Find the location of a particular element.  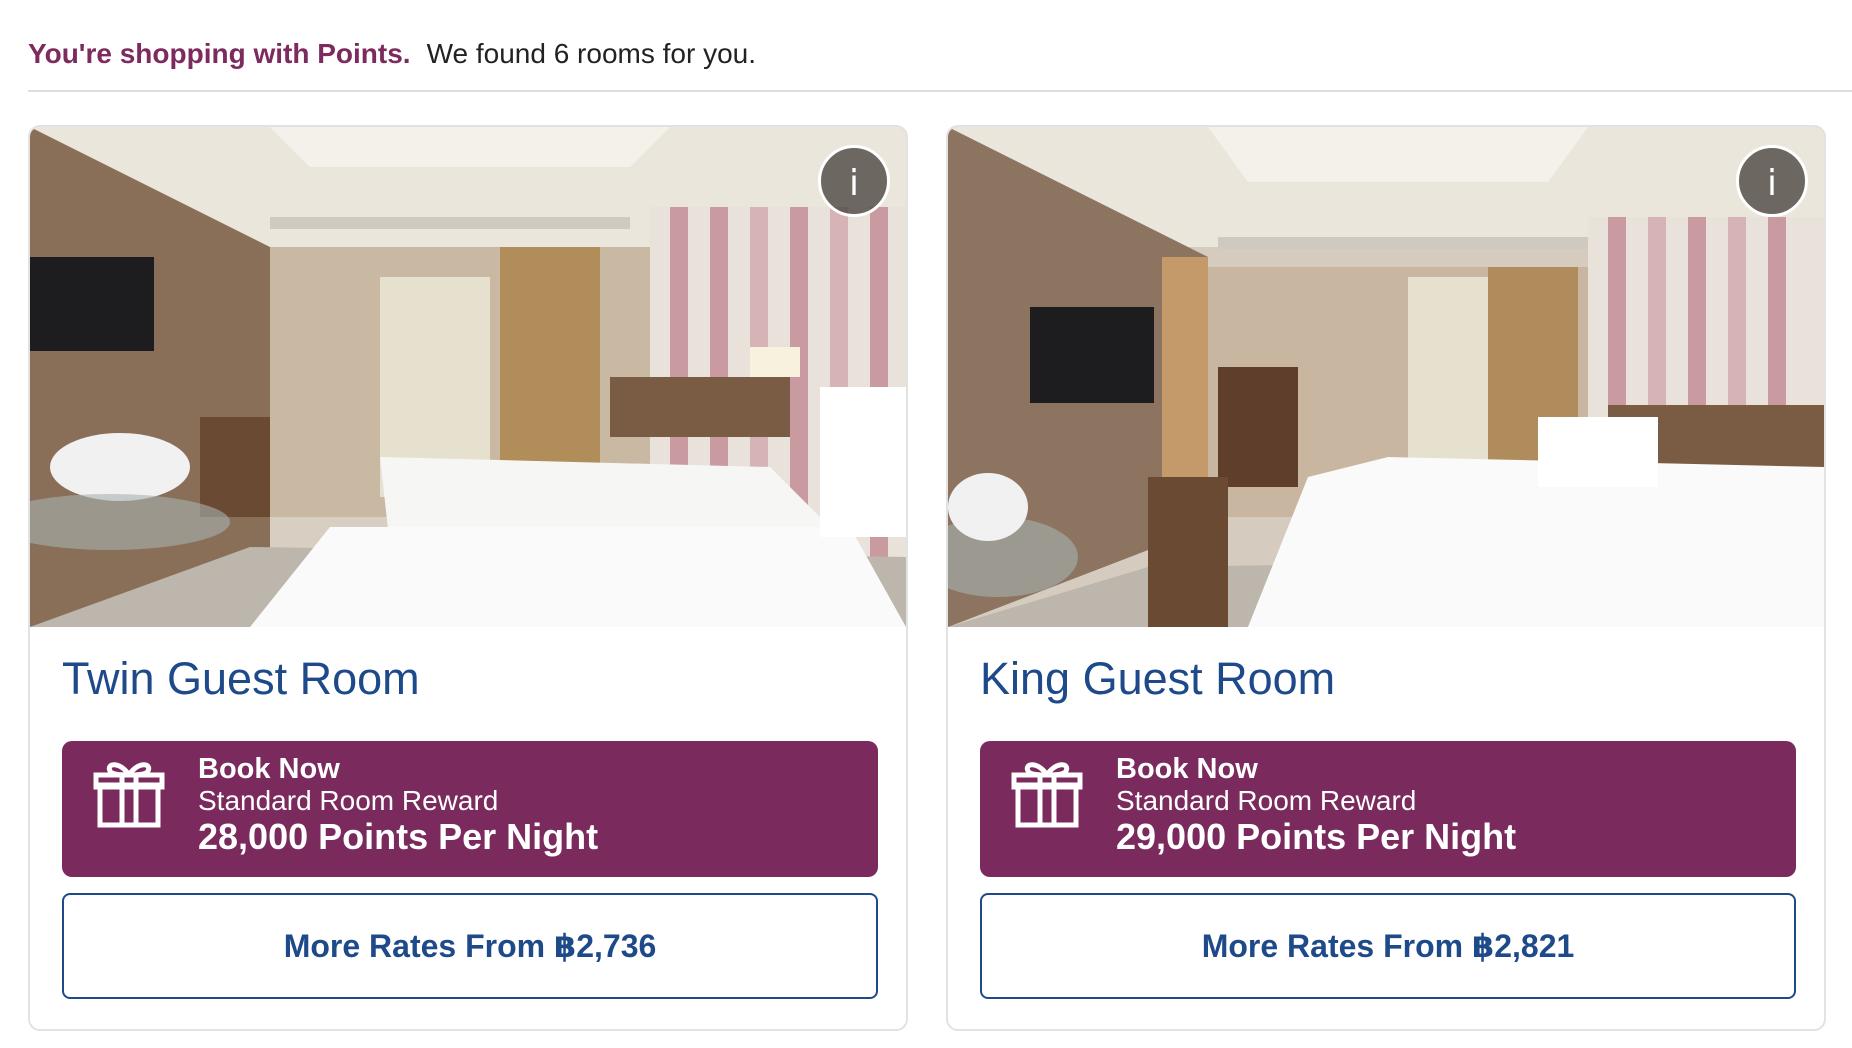

room-title: King Guest Room is located at coordinates (1157, 679).